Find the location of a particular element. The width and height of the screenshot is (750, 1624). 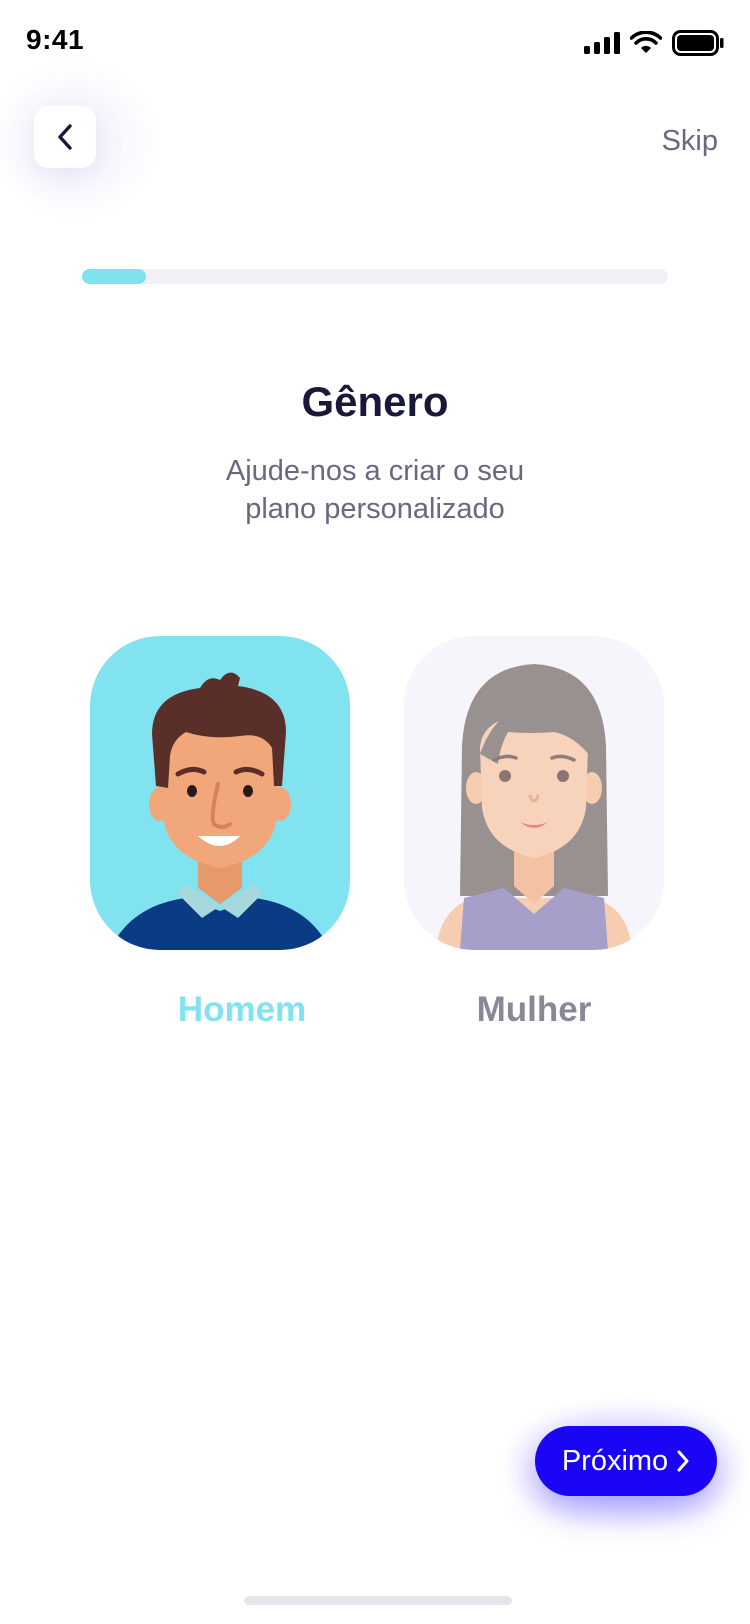

next-button: Próximo is located at coordinates (626, 1461).